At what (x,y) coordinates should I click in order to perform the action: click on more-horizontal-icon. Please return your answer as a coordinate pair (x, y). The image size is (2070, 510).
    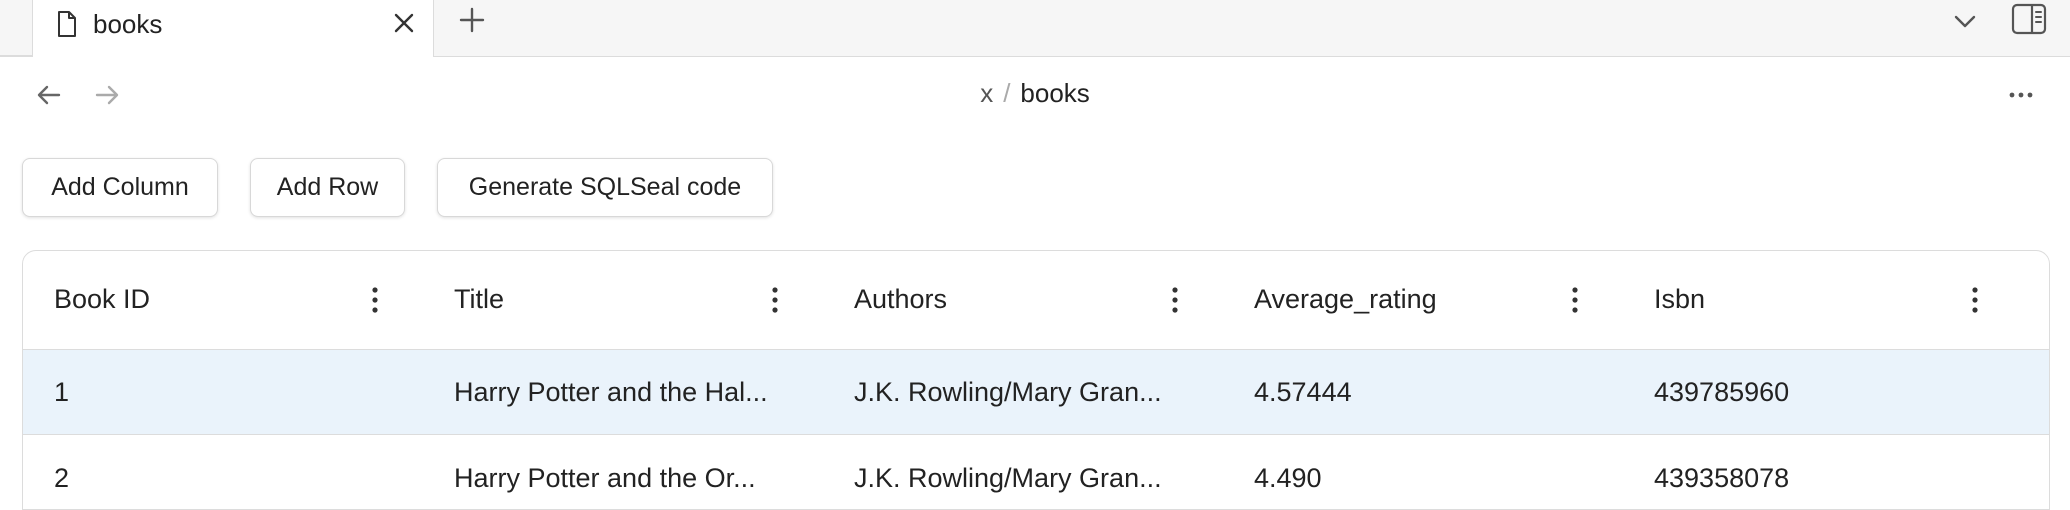
    Looking at the image, I should click on (2021, 95).